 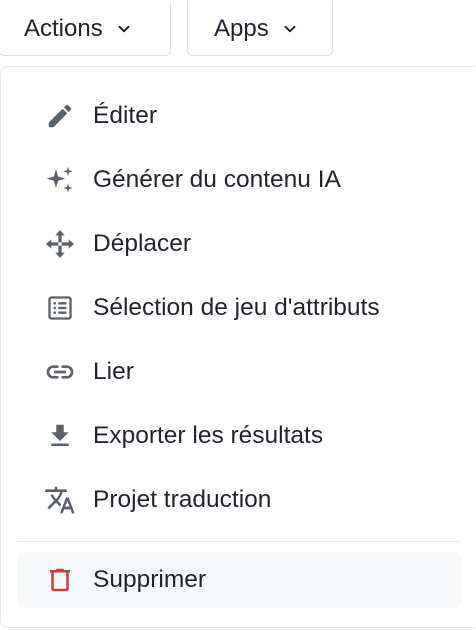 I want to click on menu-item-label: Déplacer, so click(x=142, y=243).